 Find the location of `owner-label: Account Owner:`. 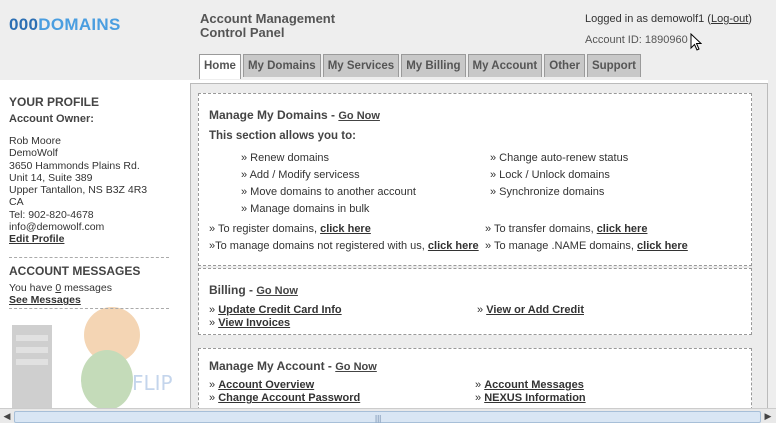

owner-label: Account Owner: is located at coordinates (51, 119).